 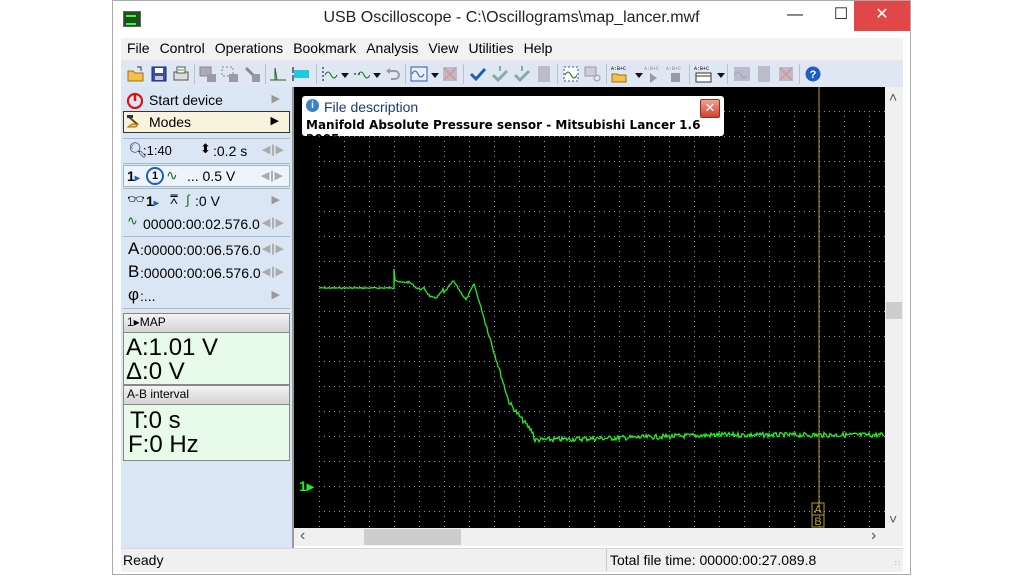 What do you see at coordinates (512, 73) in the screenshot?
I see `toolbar: A:B+C A:B+C A:B+C A:B+C ?` at bounding box center [512, 73].